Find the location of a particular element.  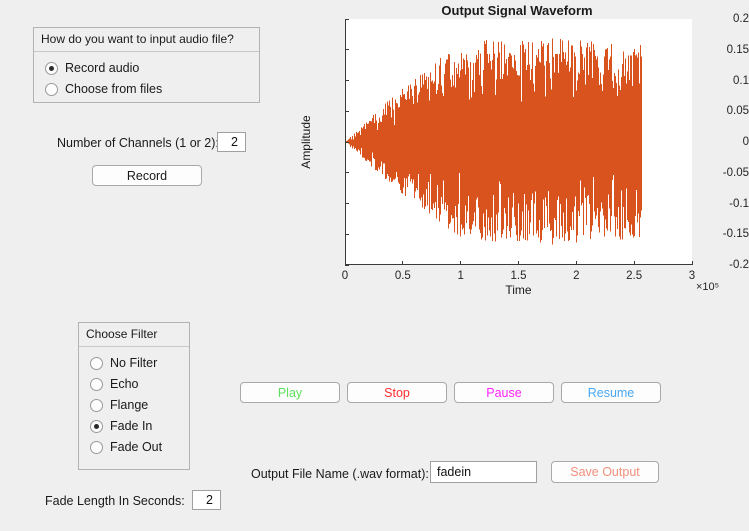

radio-choose-from-files: Choose from files is located at coordinates (146, 89).